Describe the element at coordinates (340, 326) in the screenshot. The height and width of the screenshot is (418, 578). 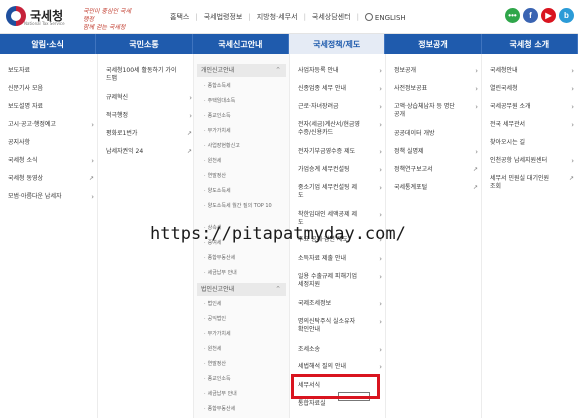
I see `menu-item: 명의신탁주식 실소유자 확인안내 ›` at that location.